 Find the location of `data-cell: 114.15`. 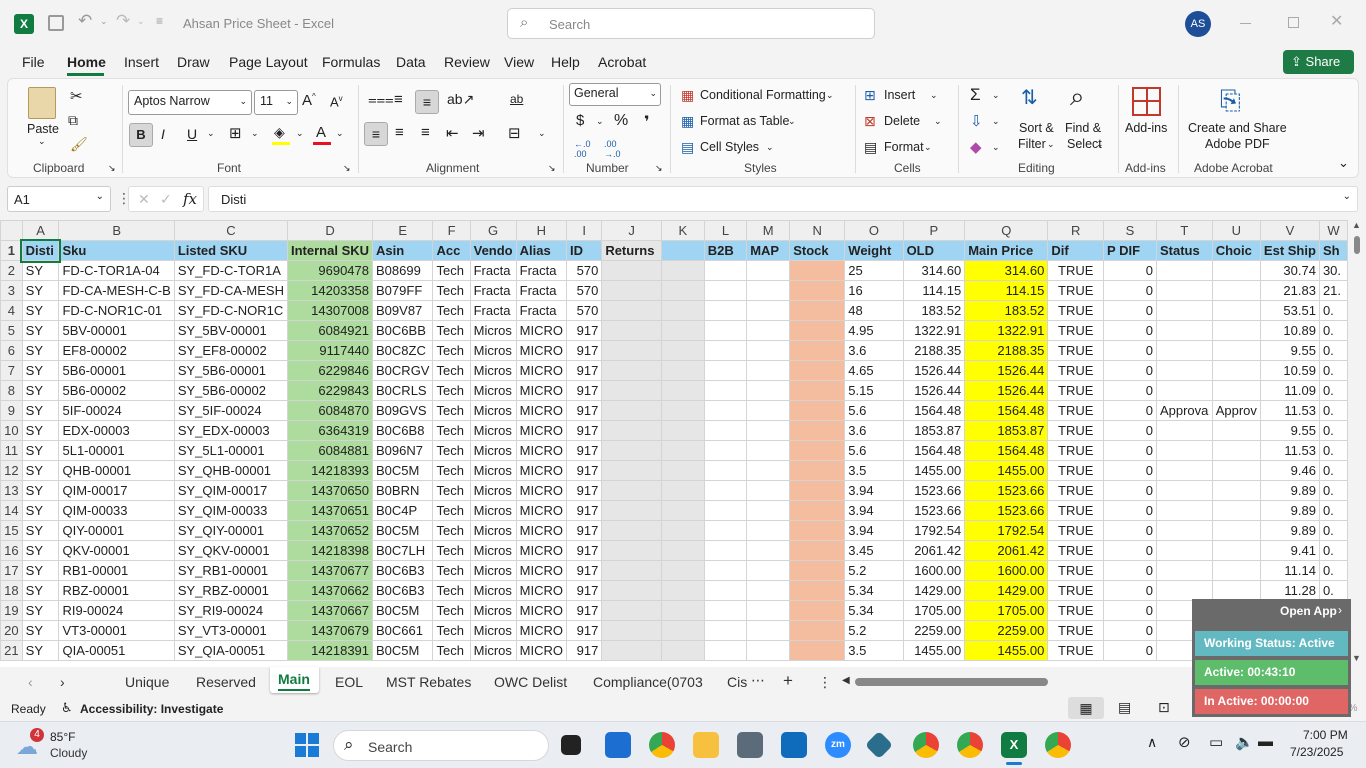

data-cell: 114.15 is located at coordinates (1006, 290).